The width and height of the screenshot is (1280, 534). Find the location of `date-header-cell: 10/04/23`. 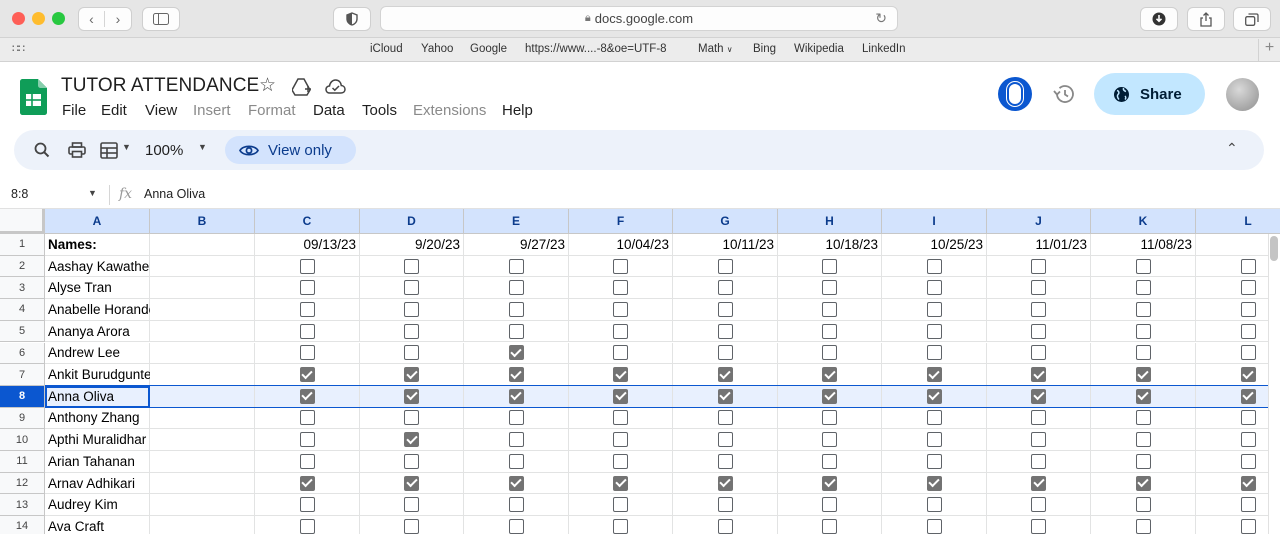

date-header-cell: 10/04/23 is located at coordinates (621, 245).